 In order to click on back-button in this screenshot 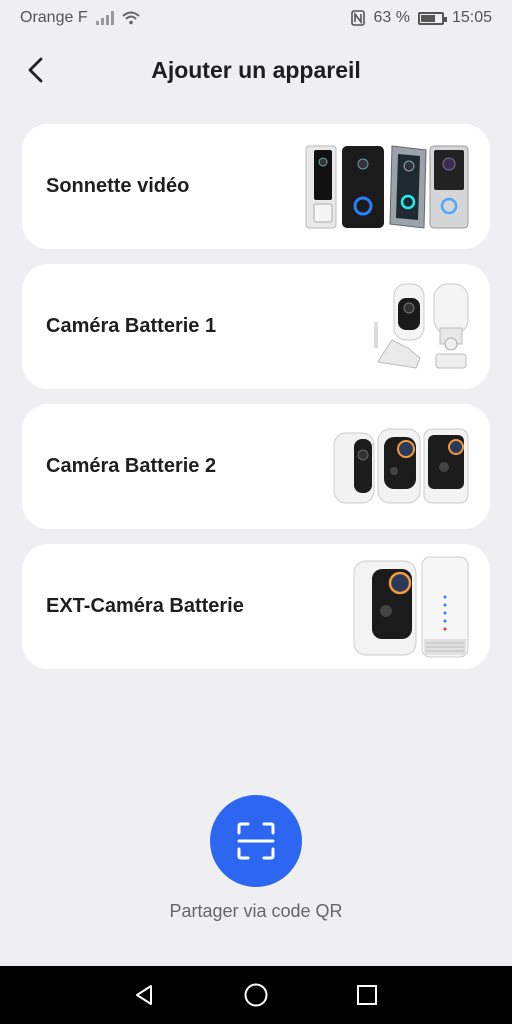, I will do `click(36, 70)`.